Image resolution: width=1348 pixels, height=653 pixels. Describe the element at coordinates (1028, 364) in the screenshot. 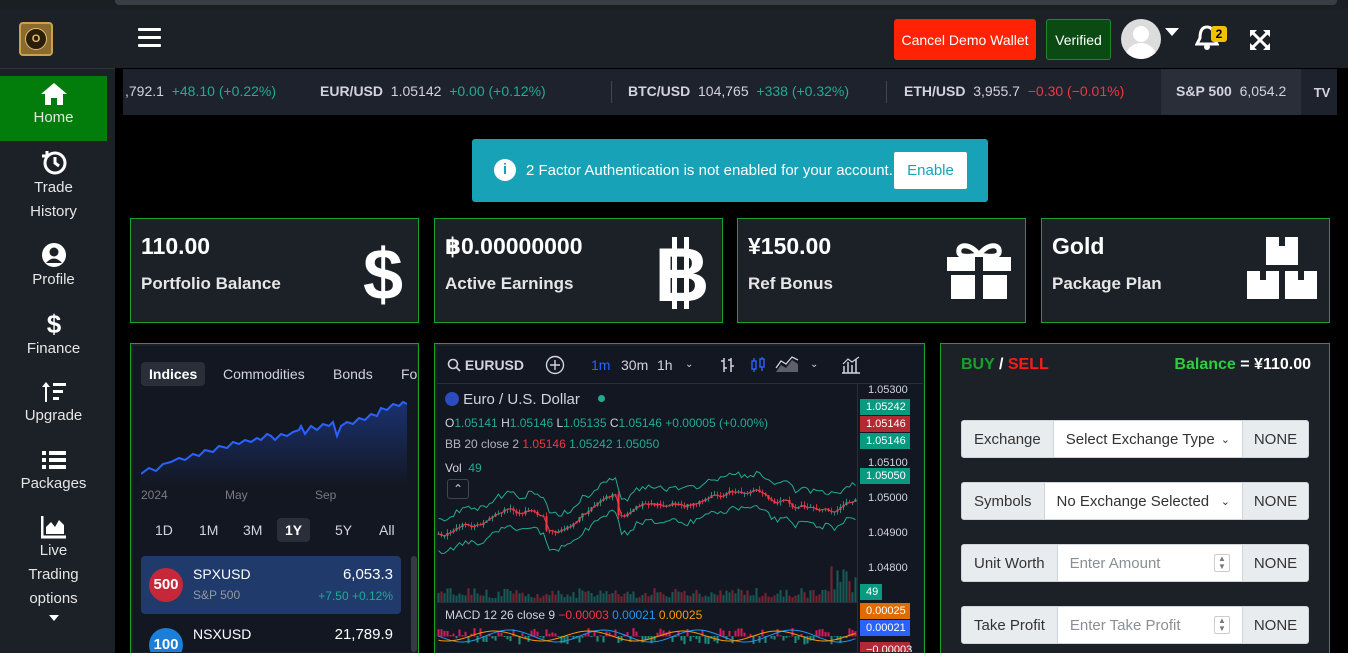

I see `sell-label: SELL` at that location.